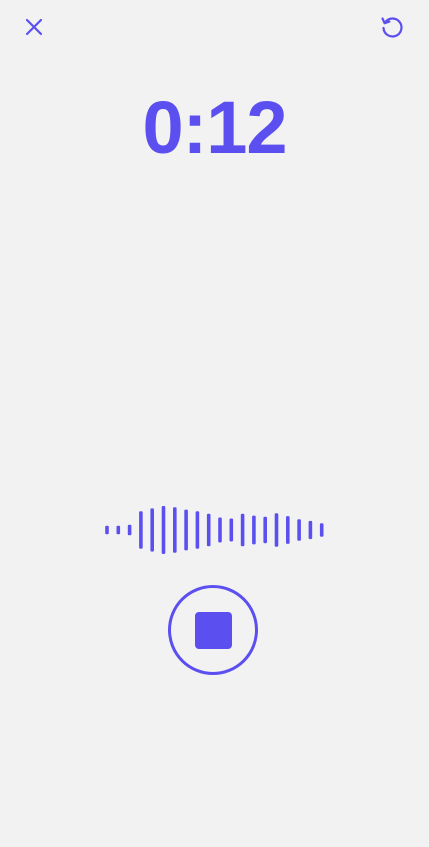 This screenshot has width=429, height=847. I want to click on stop-recording-button, so click(213, 630).